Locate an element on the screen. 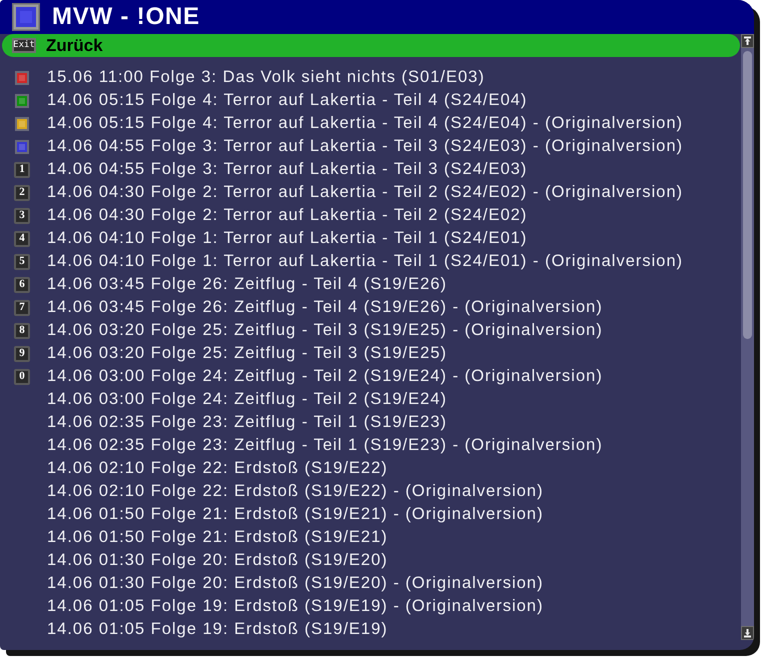  recording-title: 14.06 02:10 Folge 22: Erdstoß (S19/E22) is located at coordinates (217, 468).